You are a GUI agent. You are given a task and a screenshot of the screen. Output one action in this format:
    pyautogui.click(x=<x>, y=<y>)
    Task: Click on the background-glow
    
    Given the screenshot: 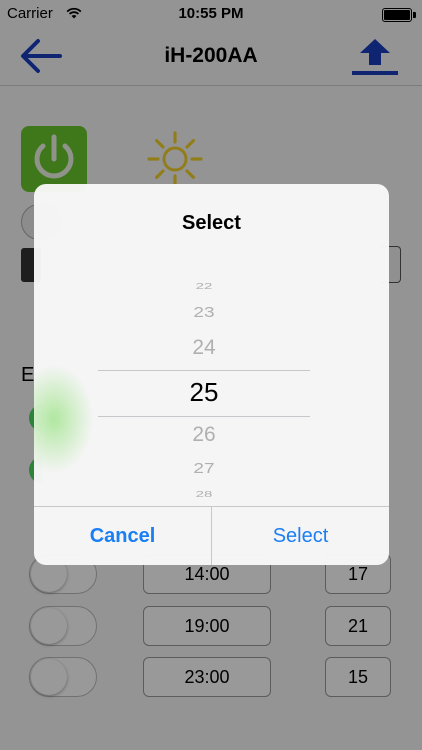 What is the action you would take?
    pyautogui.click(x=64, y=419)
    